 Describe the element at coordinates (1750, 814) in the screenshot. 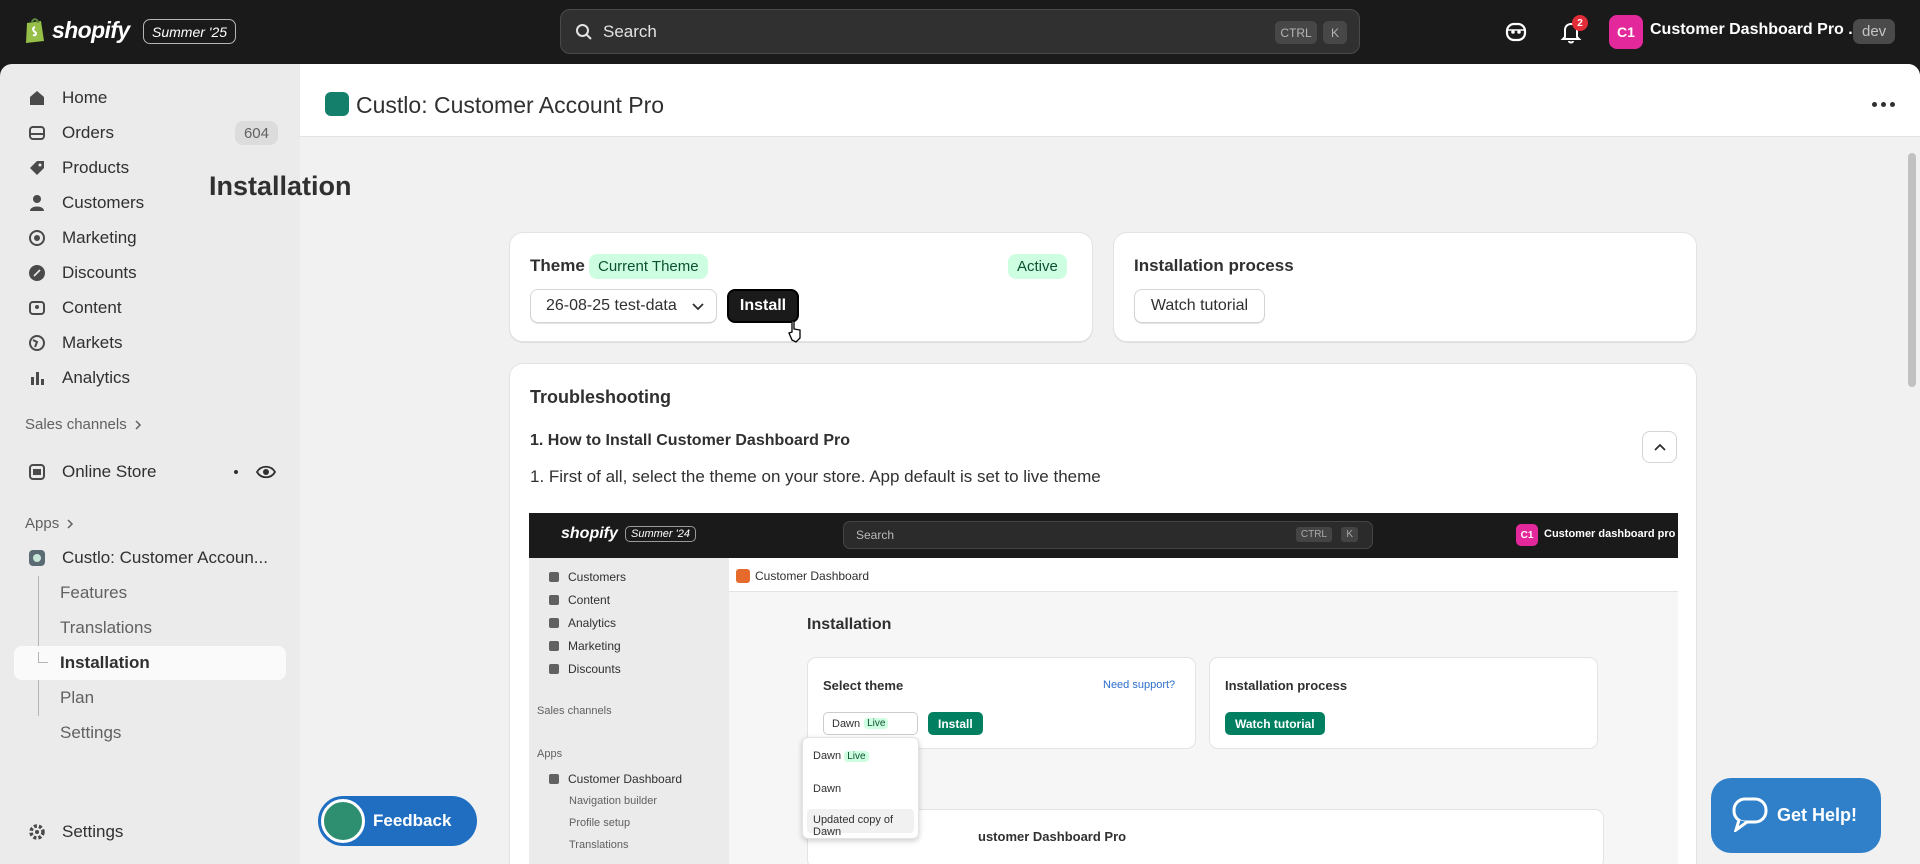

I see `chat-bubble-icon` at that location.